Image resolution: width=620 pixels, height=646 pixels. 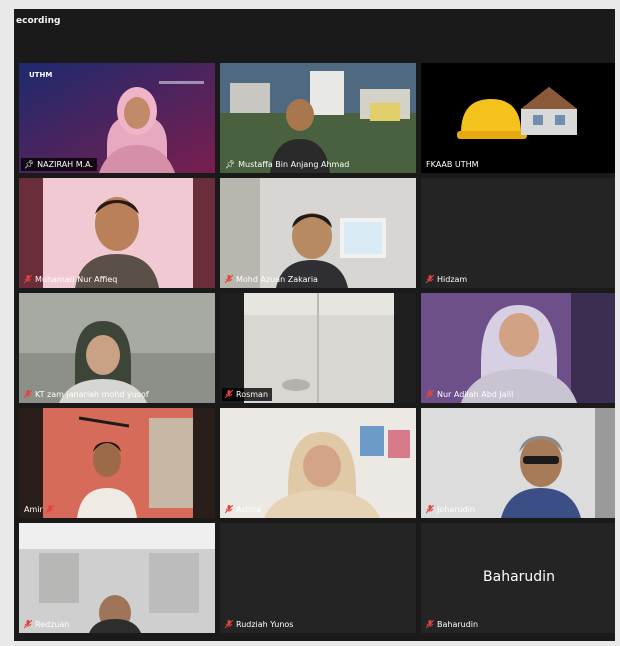 I want to click on name-label: 📌︎ Mustaffa Bin Anjang Ahmad, so click(x=287, y=164).